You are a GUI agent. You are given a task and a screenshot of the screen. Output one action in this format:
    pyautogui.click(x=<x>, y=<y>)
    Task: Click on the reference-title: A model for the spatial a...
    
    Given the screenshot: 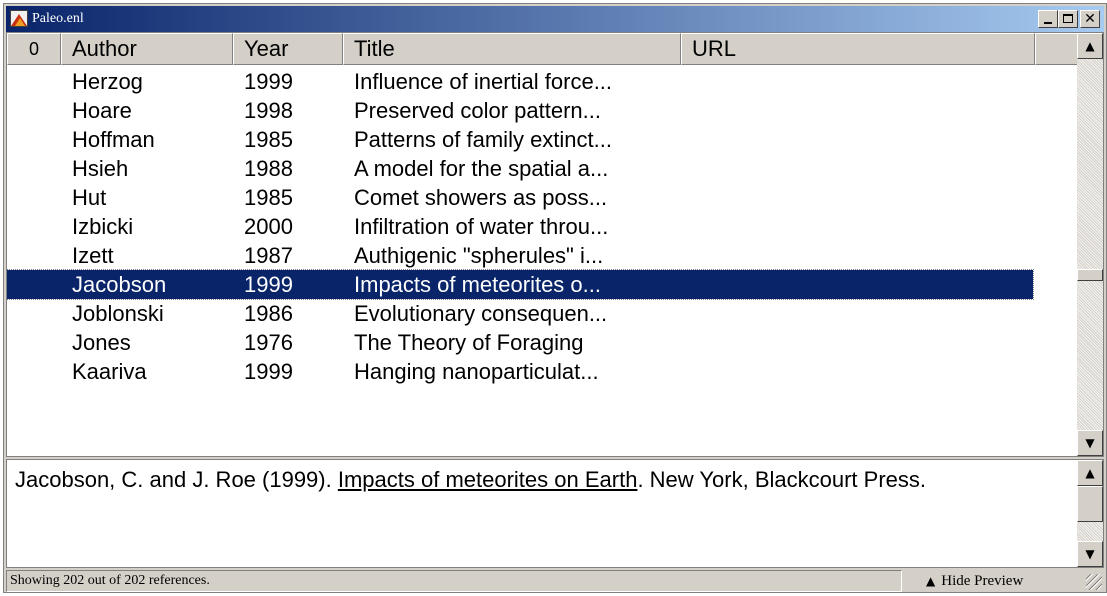 What is the action you would take?
    pyautogui.click(x=481, y=168)
    